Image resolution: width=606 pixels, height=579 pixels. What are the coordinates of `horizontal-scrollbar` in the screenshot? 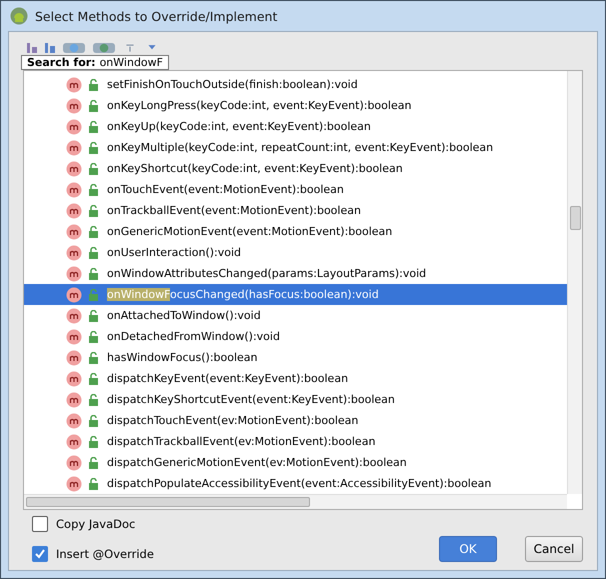 It's located at (295, 501).